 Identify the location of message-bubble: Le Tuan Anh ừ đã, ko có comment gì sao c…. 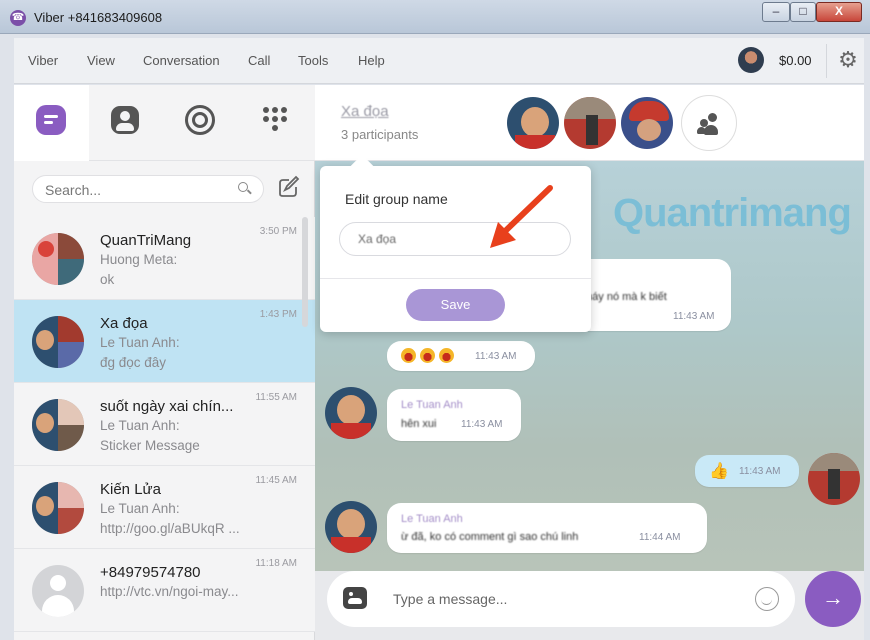
(547, 528).